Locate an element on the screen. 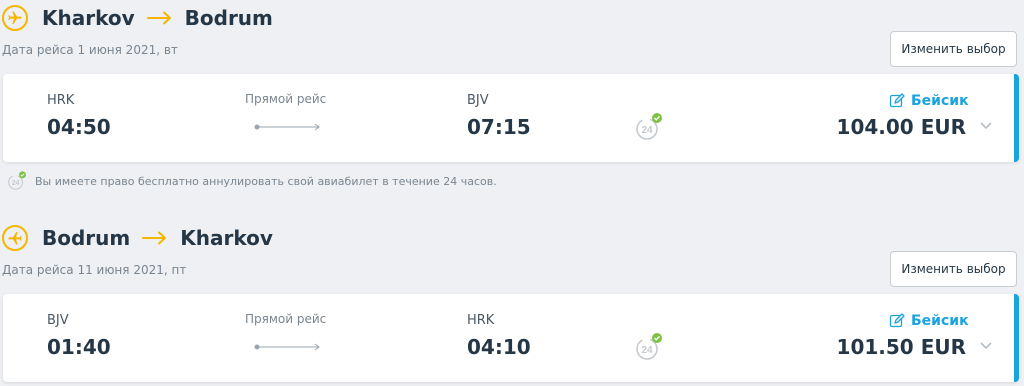 The width and height of the screenshot is (1024, 386). arrival-city: Bodrum is located at coordinates (228, 18).